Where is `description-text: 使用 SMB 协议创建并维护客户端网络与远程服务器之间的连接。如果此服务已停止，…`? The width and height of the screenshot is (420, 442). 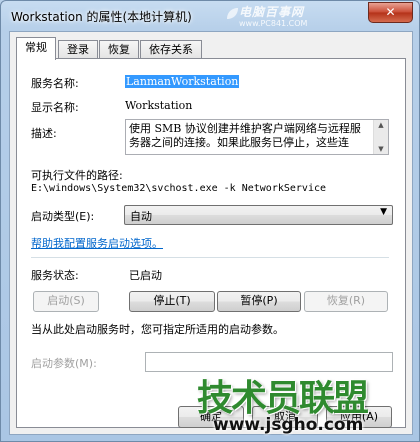
description-text: 使用 SMB 协议创建并维护客户端网络与远程服务器之间的连接。如果此服务已停止，… is located at coordinates (245, 135).